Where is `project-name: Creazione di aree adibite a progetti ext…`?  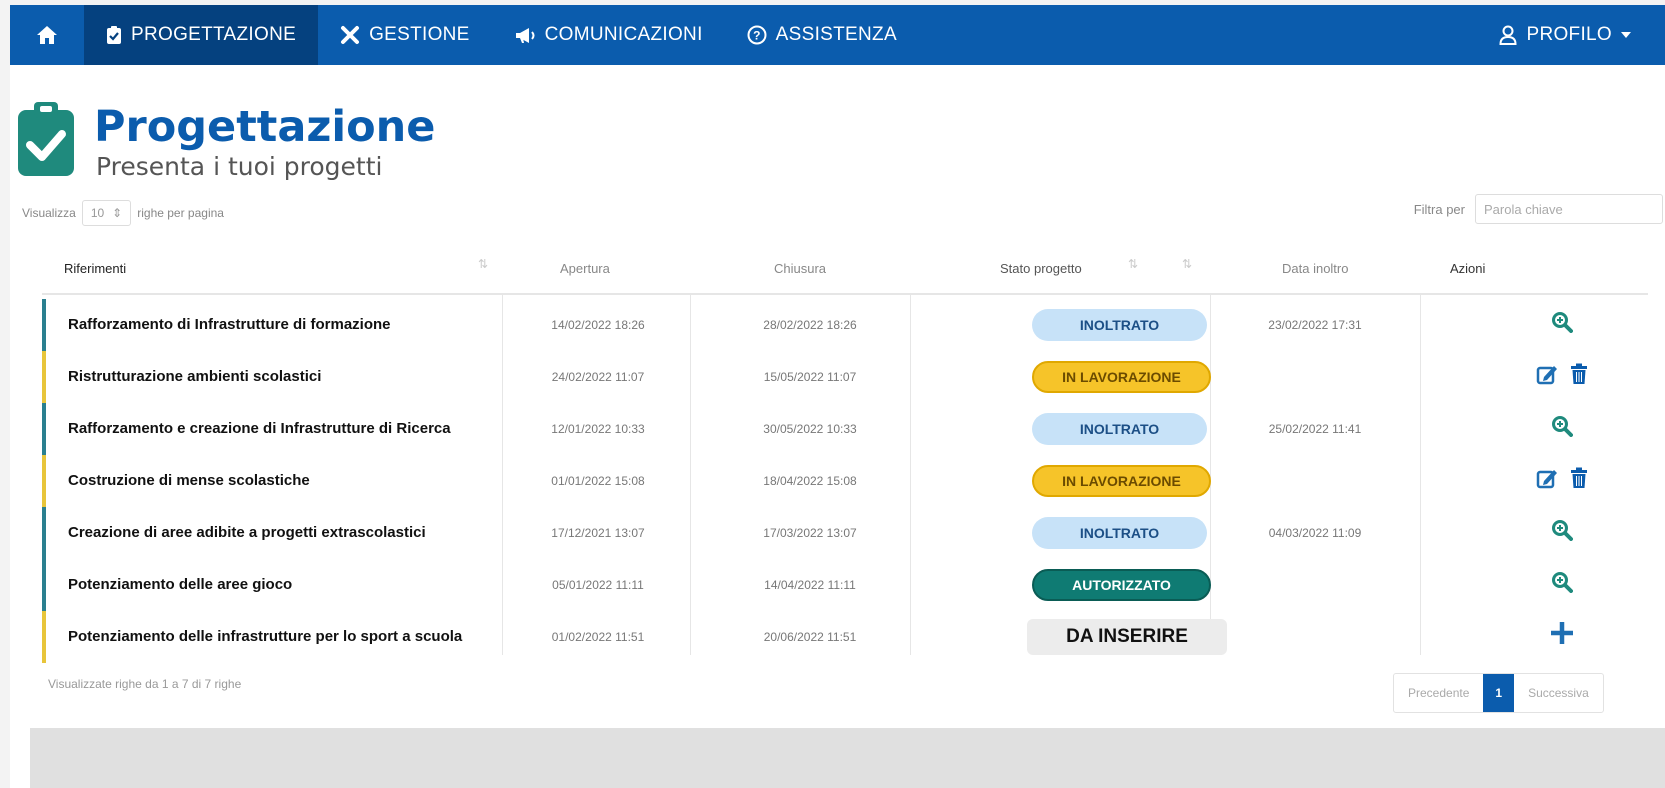
project-name: Creazione di aree adibite a progetti ext… is located at coordinates (247, 532).